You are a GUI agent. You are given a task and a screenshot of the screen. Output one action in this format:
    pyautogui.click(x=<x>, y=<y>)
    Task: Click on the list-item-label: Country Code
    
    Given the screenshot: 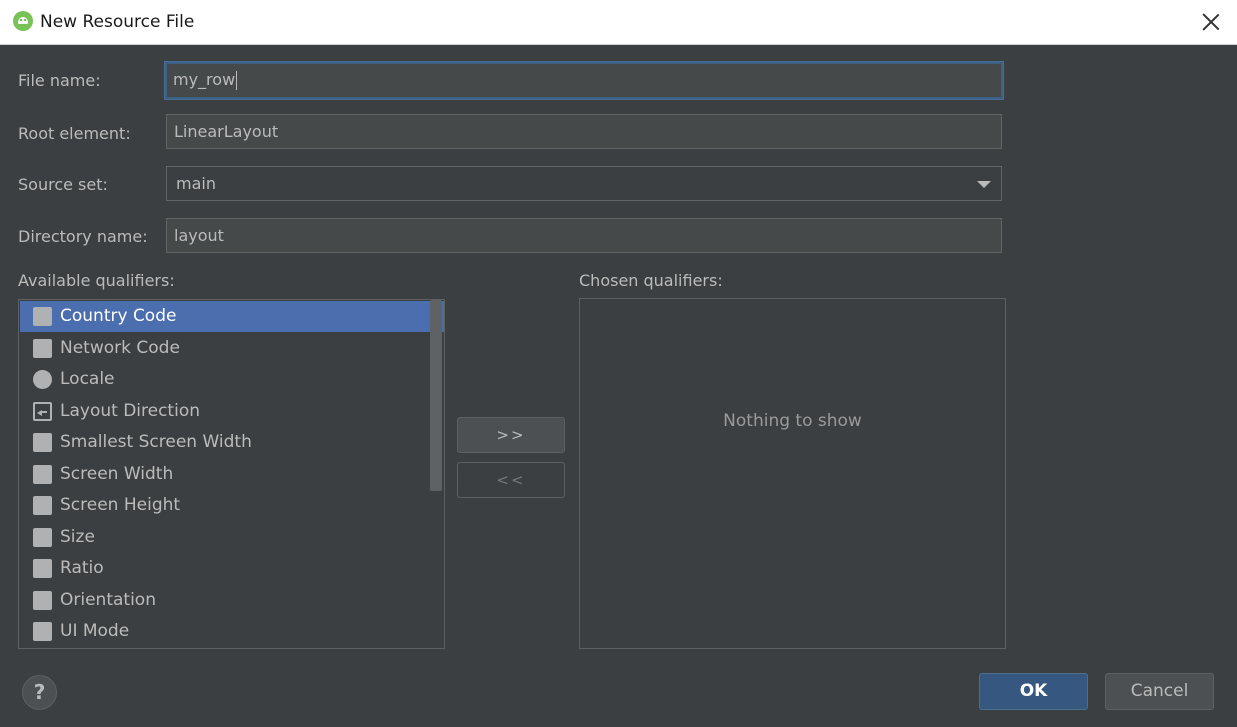 What is the action you would take?
    pyautogui.click(x=118, y=316)
    